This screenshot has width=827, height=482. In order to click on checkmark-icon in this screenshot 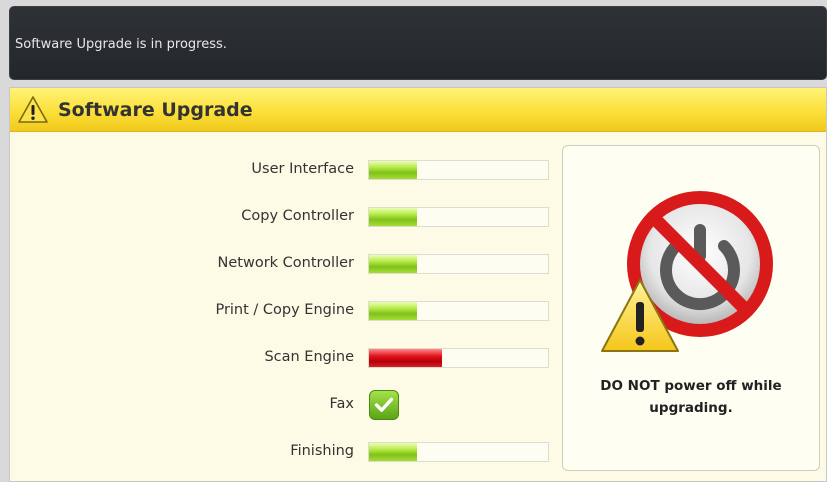, I will do `click(384, 405)`.